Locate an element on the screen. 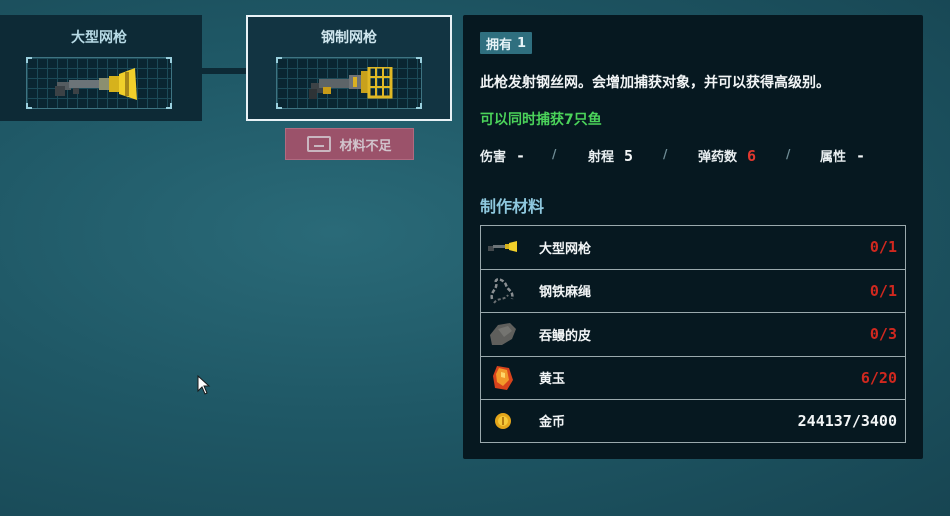 This screenshot has width=950, height=516. material-name: 钢铁麻绳 is located at coordinates (565, 293).